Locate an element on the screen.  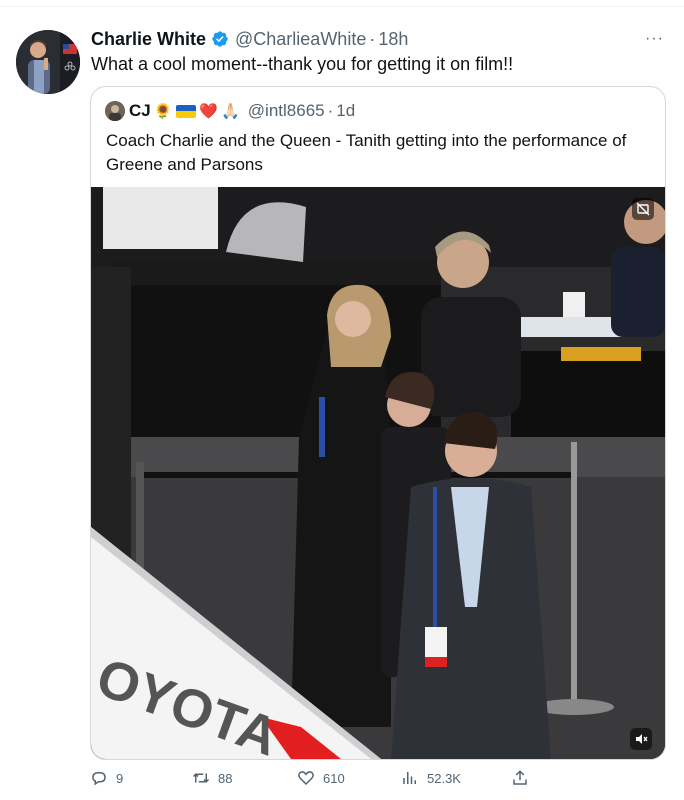
share-icon is located at coordinates (520, 777).